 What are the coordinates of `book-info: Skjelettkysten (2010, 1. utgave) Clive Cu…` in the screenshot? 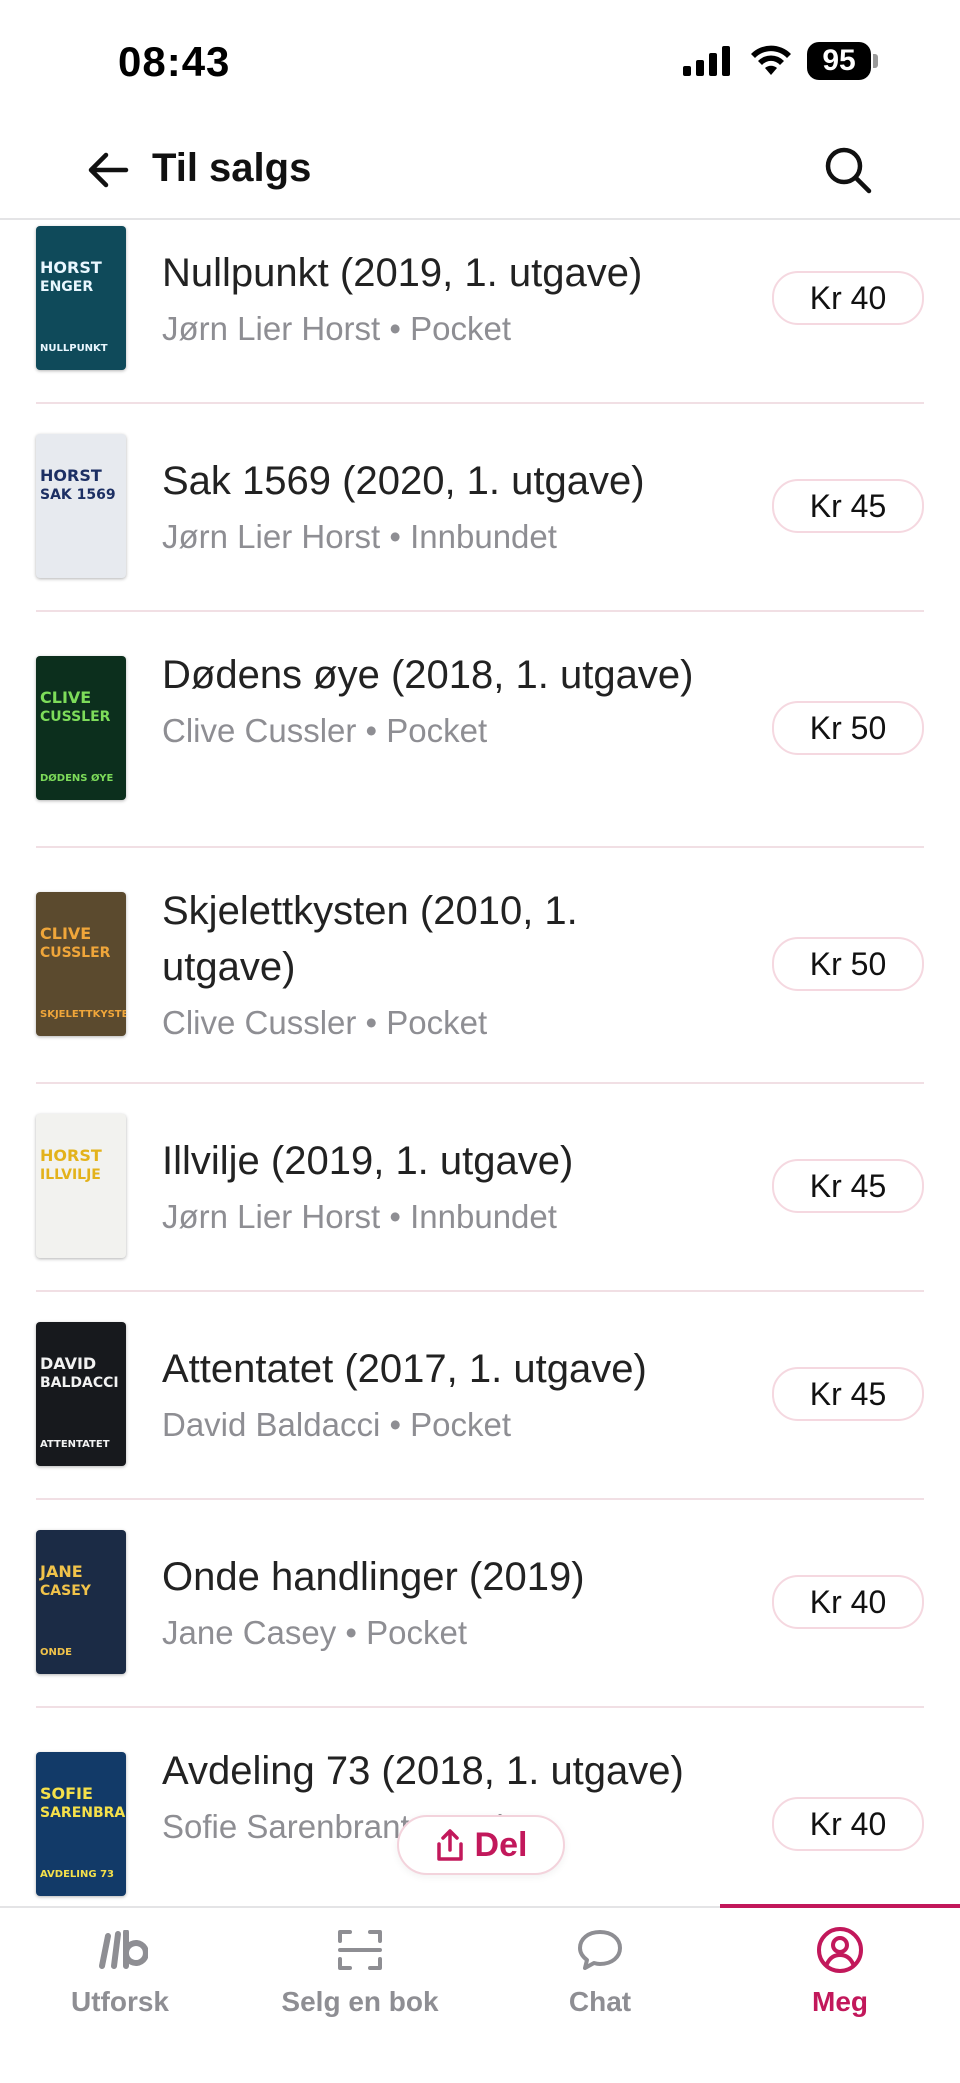 It's located at (442, 964).